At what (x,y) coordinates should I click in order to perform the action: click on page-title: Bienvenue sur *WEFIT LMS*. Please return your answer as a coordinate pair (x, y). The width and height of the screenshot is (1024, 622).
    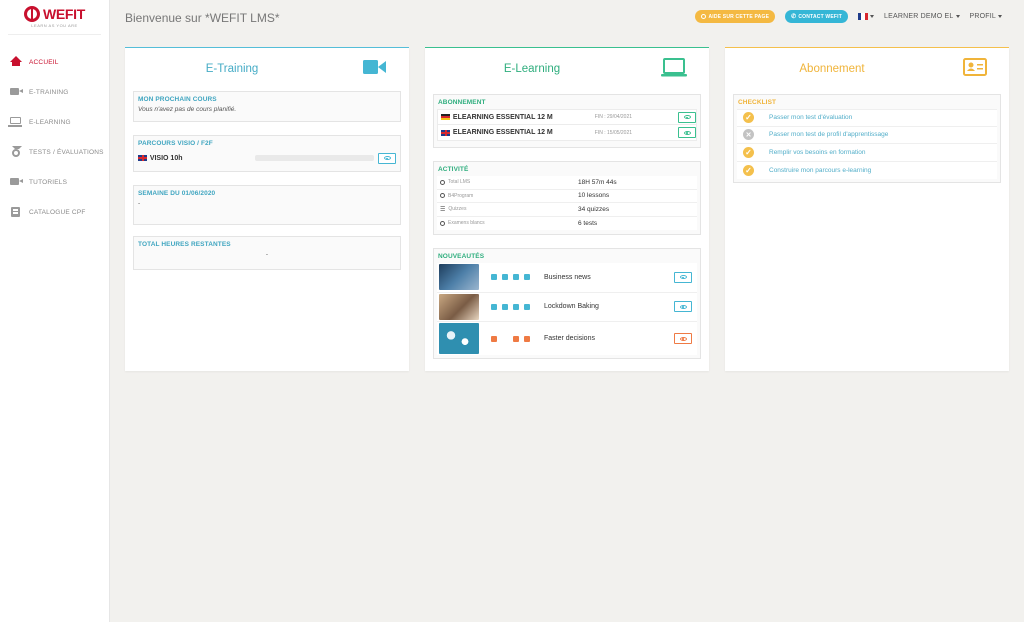
    Looking at the image, I should click on (202, 17).